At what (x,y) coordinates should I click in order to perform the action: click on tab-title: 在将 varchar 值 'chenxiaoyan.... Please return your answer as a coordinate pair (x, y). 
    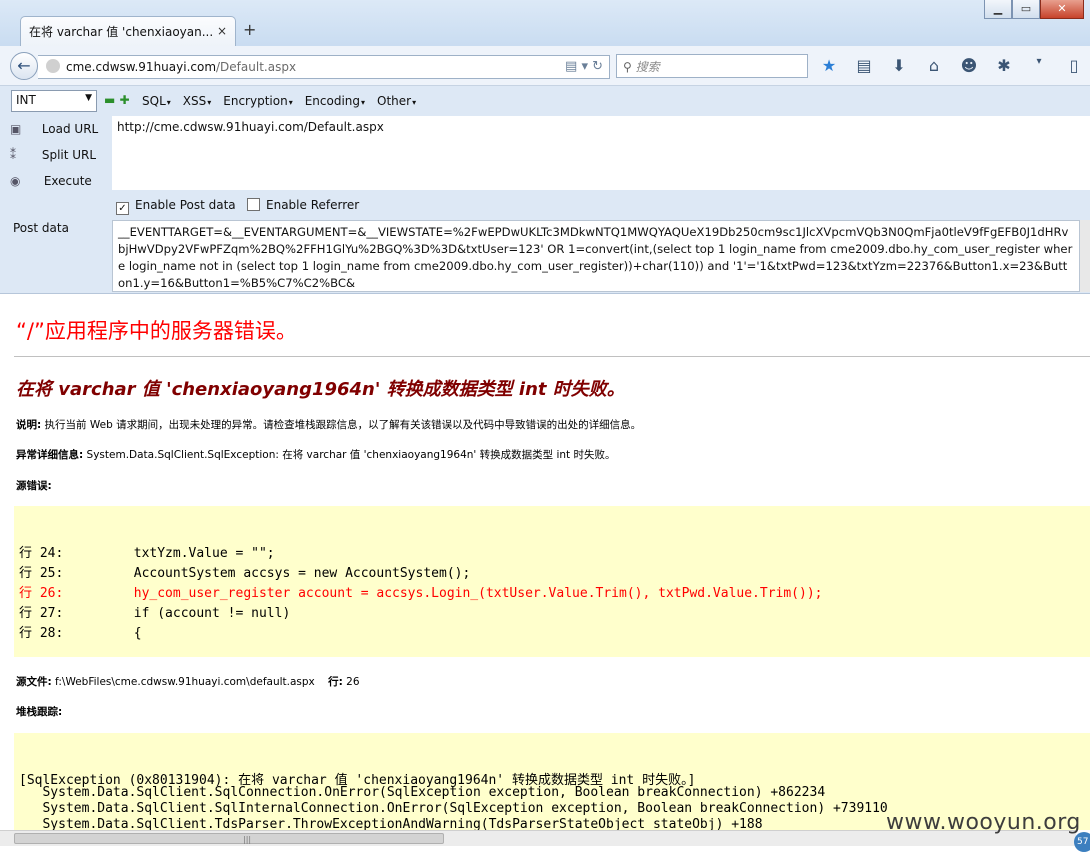
    Looking at the image, I should click on (121, 32).